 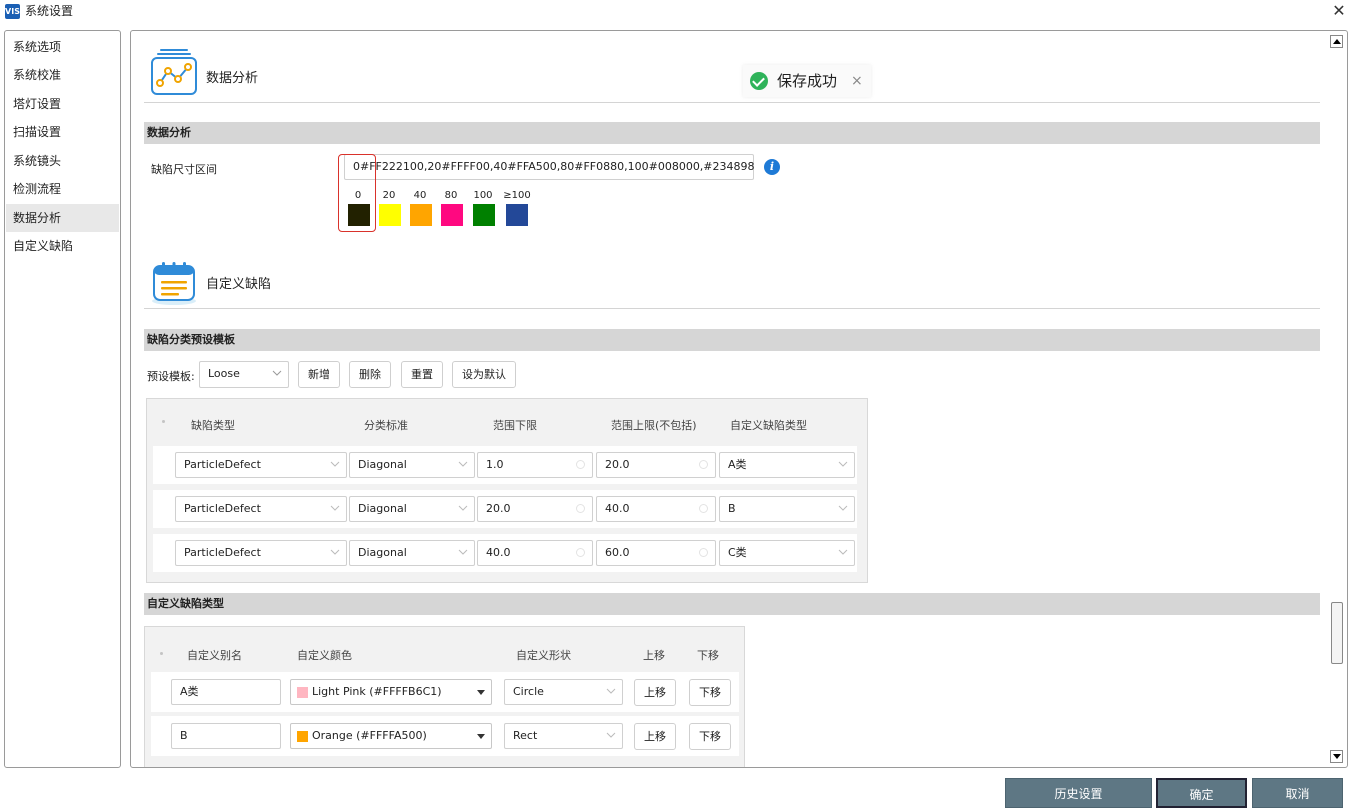 What do you see at coordinates (656, 465) in the screenshot?
I see `range-max-input: 20.0` at bounding box center [656, 465].